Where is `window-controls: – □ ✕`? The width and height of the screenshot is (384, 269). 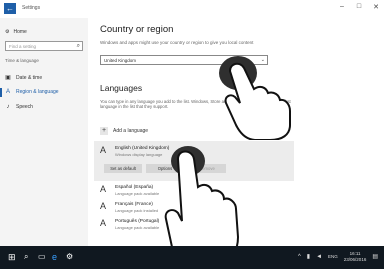 window-controls: – □ ✕ is located at coordinates (359, 7).